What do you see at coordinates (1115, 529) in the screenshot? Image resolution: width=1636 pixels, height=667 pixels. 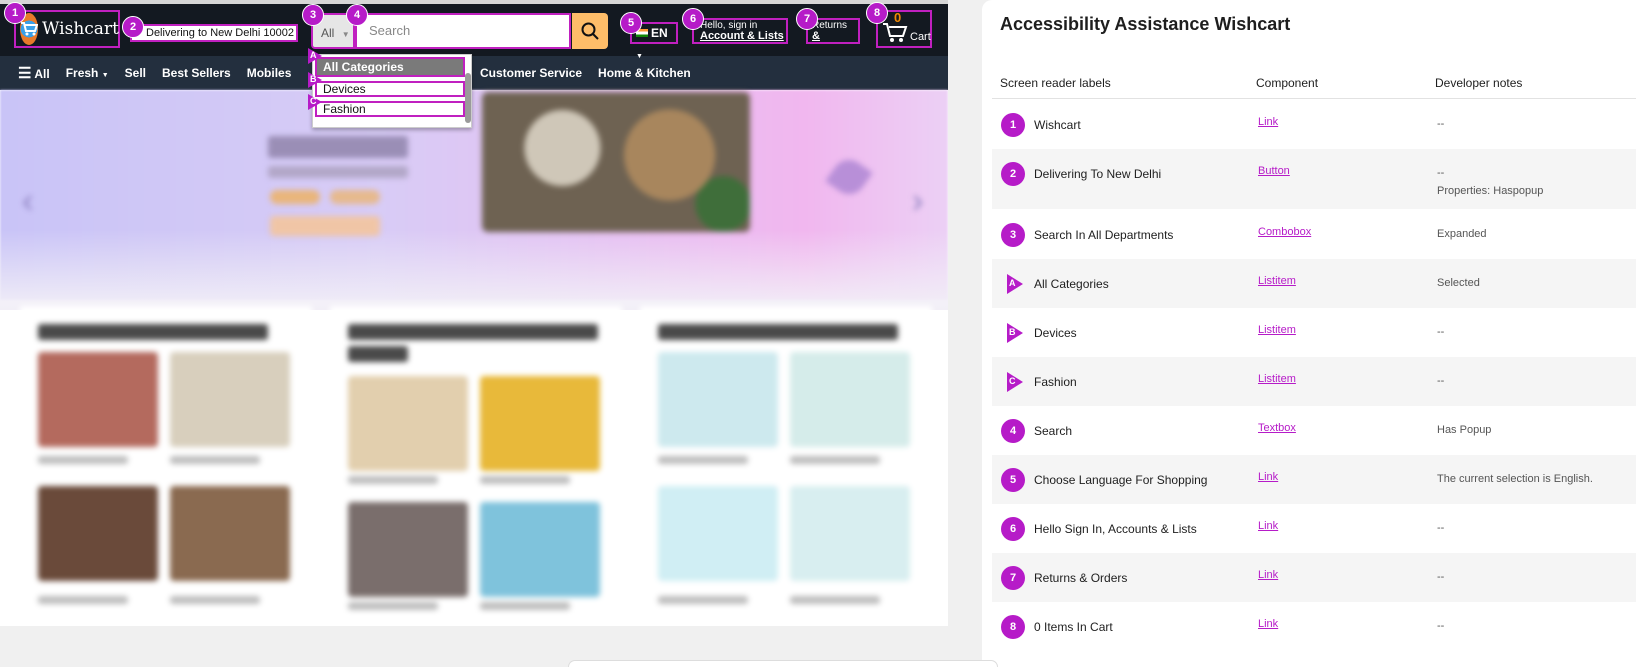 I see `row-label: Hello Sign In, Accounts & Lists` at bounding box center [1115, 529].